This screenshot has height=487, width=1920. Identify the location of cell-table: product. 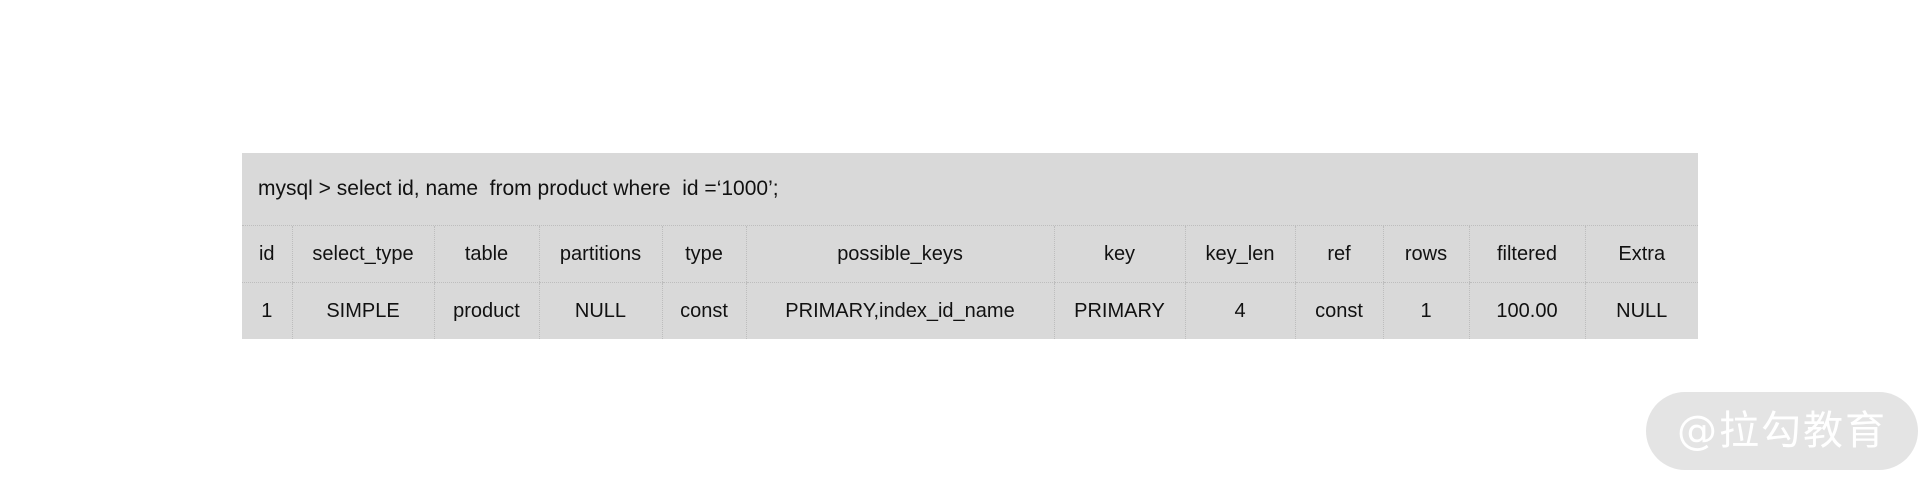
(486, 310).